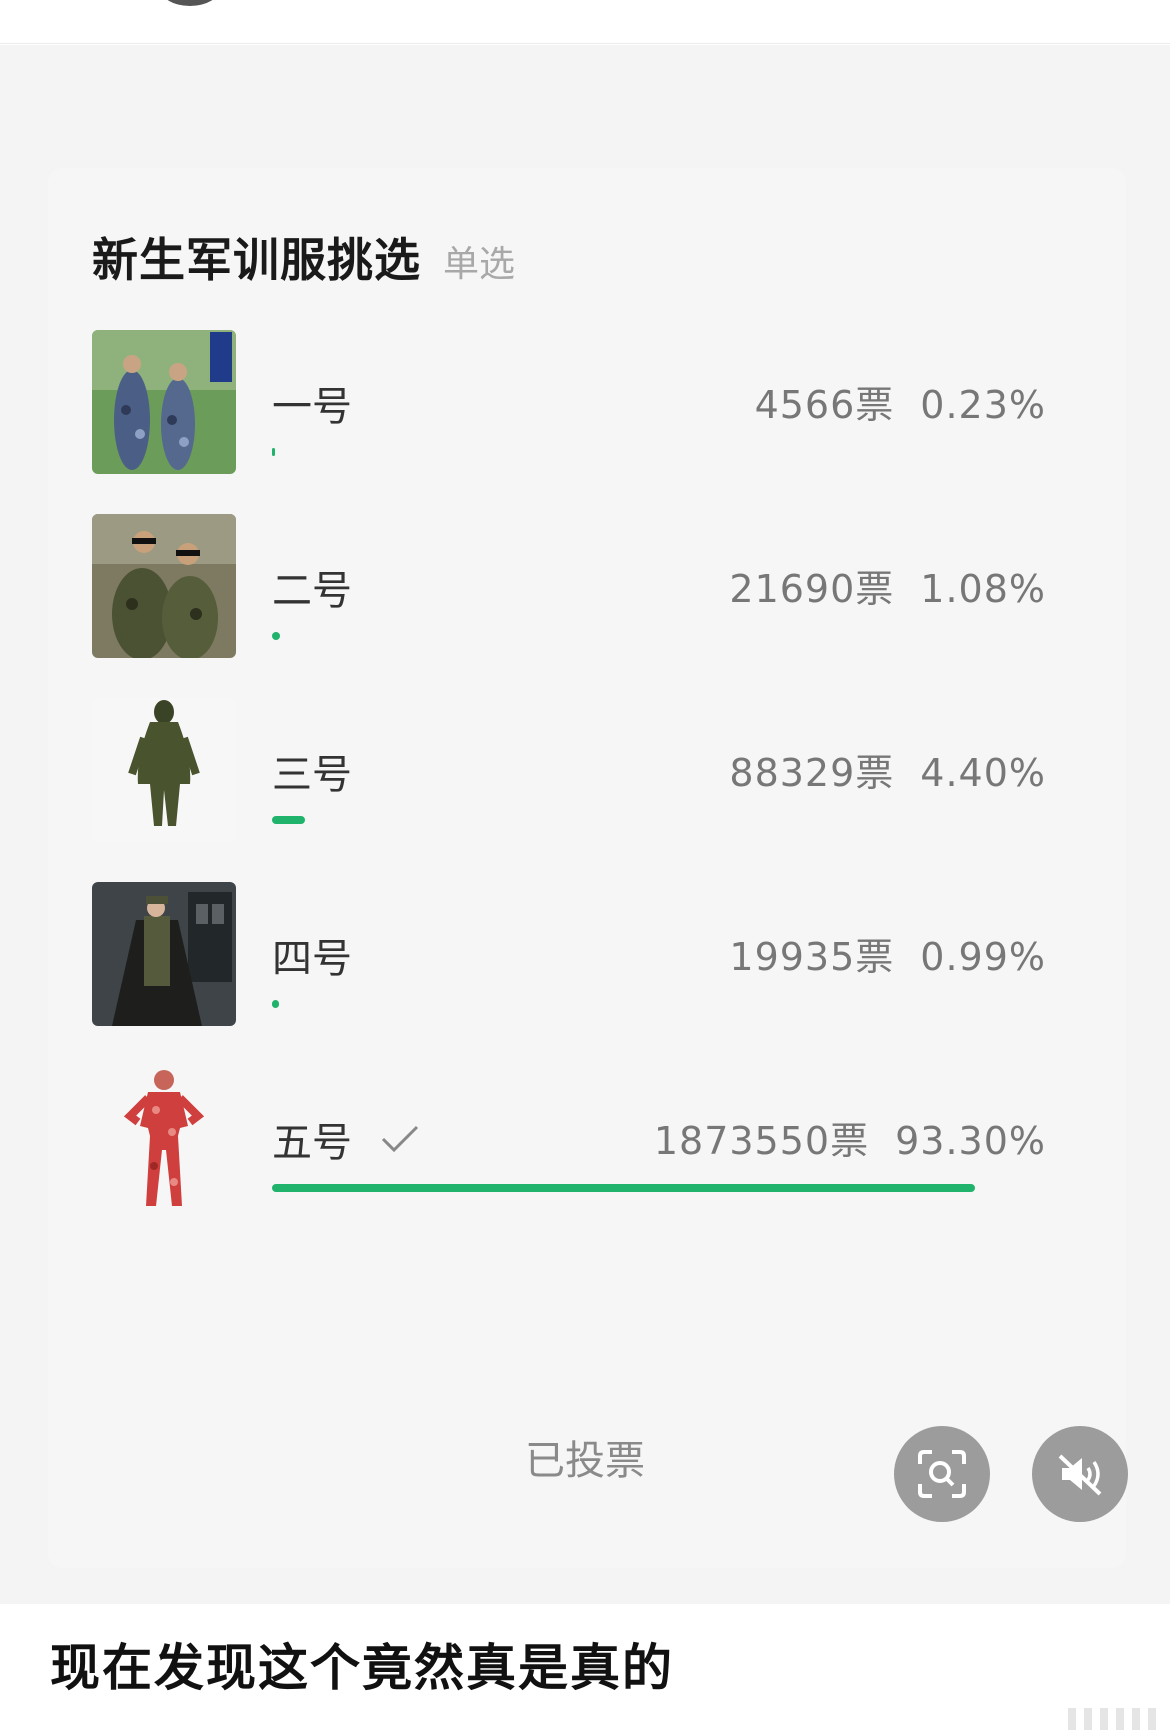 The width and height of the screenshot is (1170, 1730). What do you see at coordinates (479, 264) in the screenshot?
I see `poll-type-label: 单选` at bounding box center [479, 264].